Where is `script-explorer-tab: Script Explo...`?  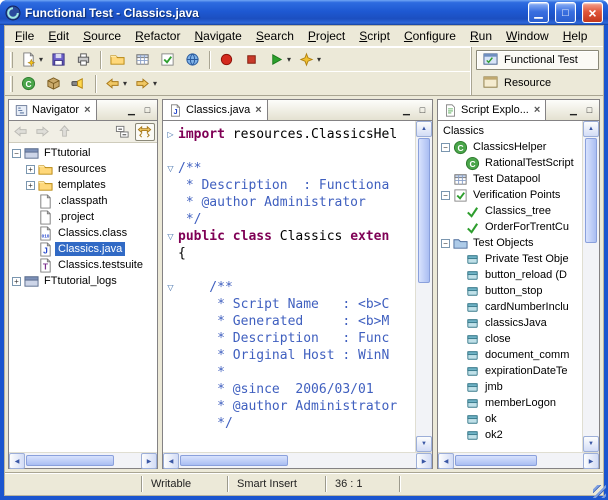 script-explorer-tab: Script Explo... is located at coordinates (492, 110).